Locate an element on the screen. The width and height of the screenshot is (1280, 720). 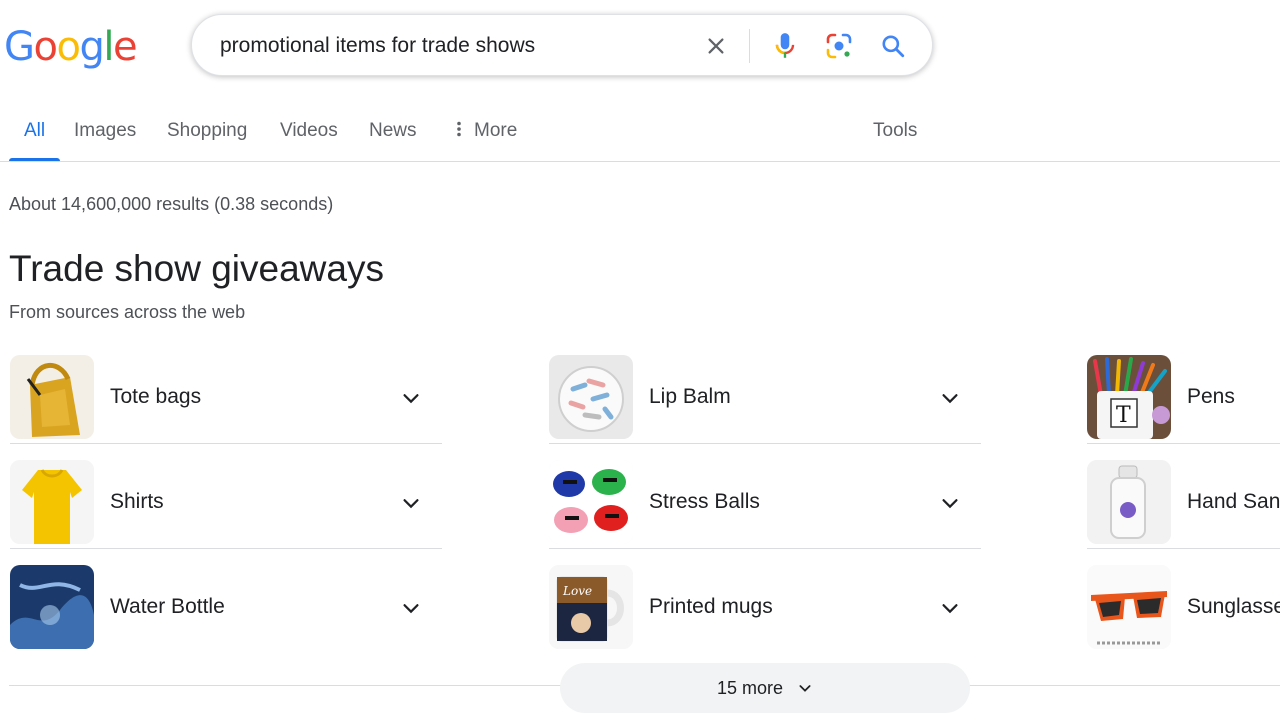
show-more-button: 15 more is located at coordinates (765, 688).